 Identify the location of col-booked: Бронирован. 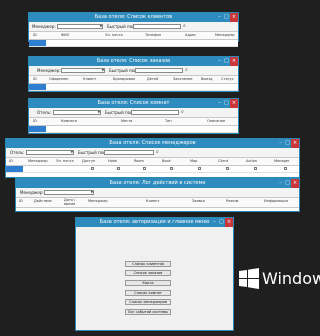
(124, 79).